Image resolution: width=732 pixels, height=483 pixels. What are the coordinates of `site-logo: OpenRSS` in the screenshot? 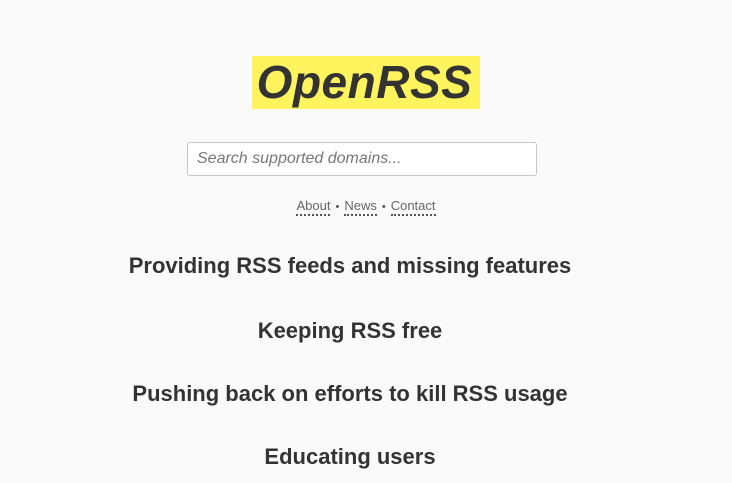 It's located at (366, 82).